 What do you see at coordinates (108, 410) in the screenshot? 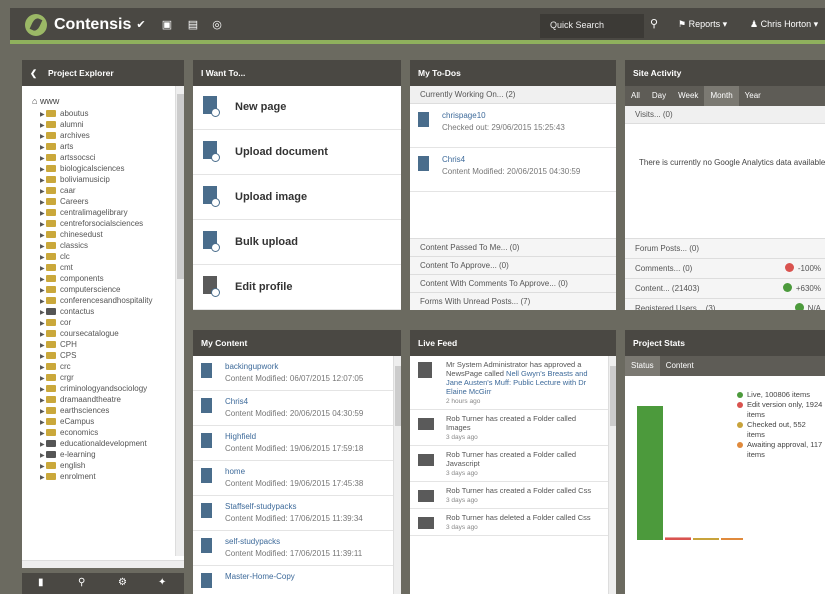
I see `tree-node: ▶ earthsciences` at bounding box center [108, 410].